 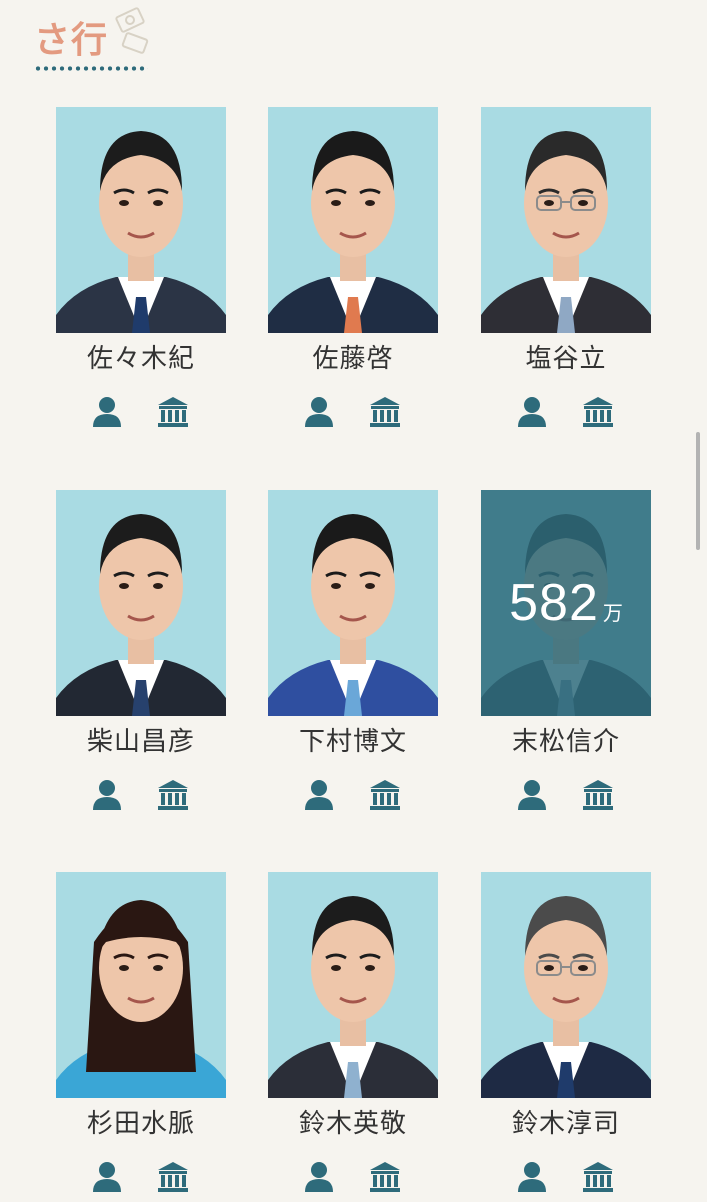 I want to click on politician-card: 下村博文, so click(x=353, y=655).